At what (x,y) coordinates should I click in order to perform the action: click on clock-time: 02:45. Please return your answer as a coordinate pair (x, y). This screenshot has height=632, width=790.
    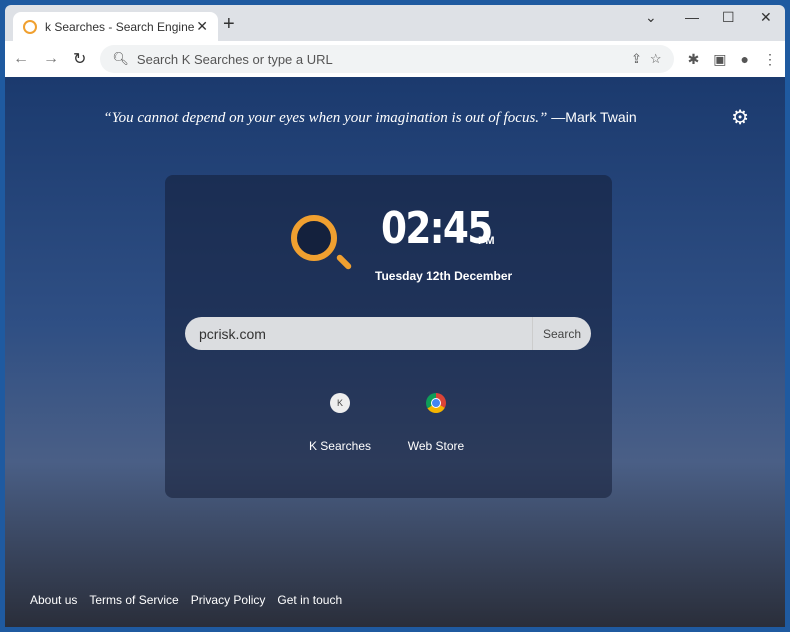
    Looking at the image, I should click on (437, 228).